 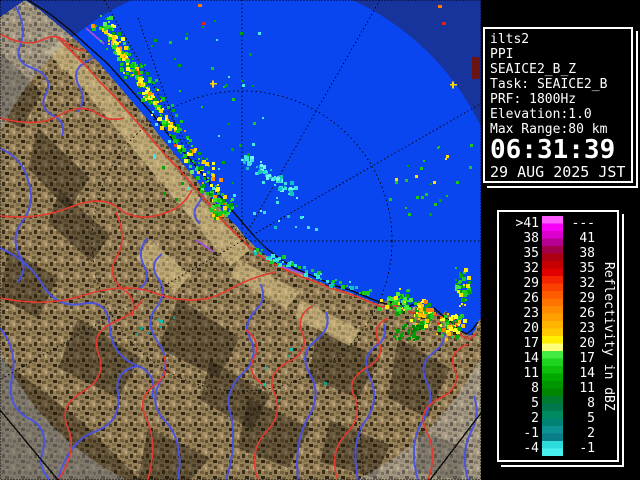 I want to click on legend-right-label: ---, so click(x=583, y=223).